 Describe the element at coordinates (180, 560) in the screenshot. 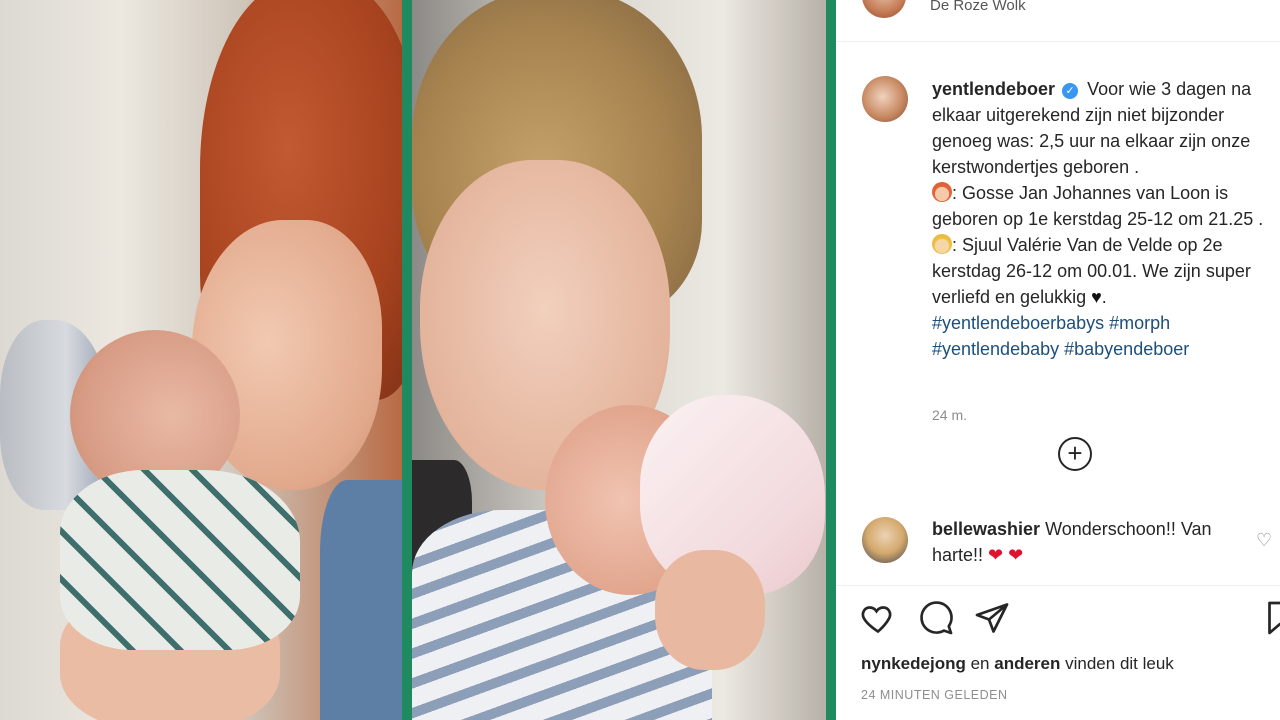

I see `baby-patterned-suit` at that location.